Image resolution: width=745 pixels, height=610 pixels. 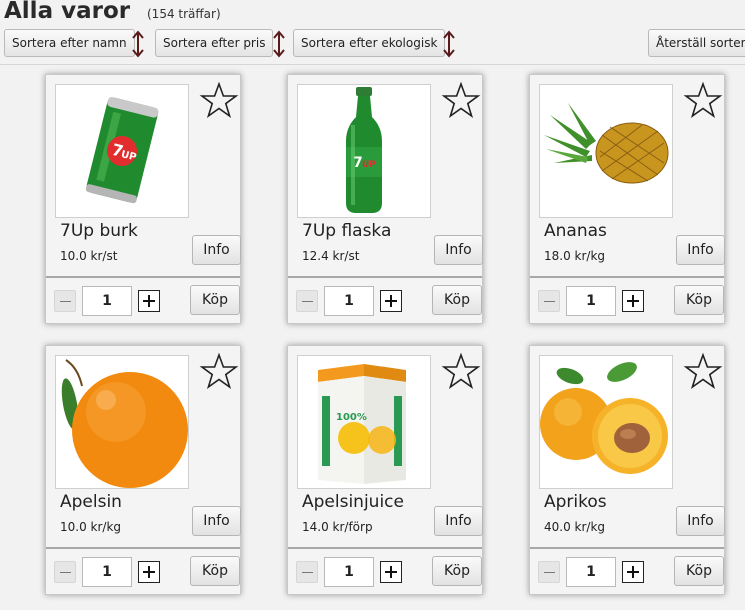 I want to click on 7up-bottle-icon: 7 UP, so click(x=364, y=150).